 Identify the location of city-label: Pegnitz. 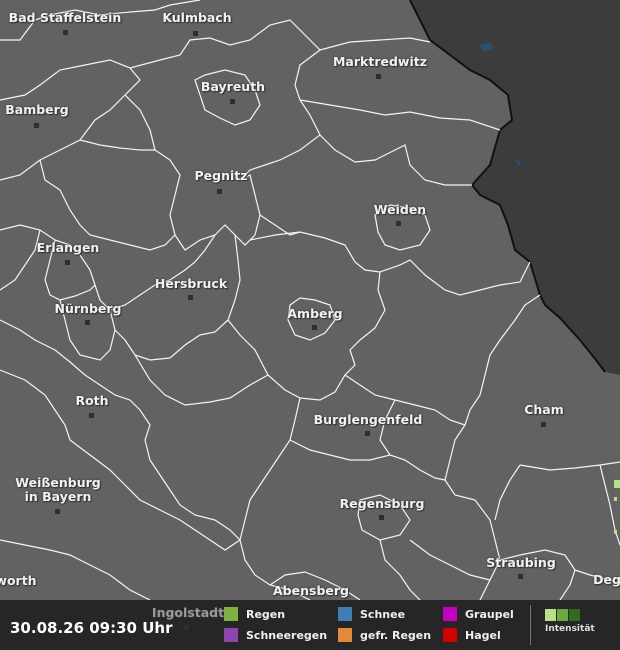
(221, 175).